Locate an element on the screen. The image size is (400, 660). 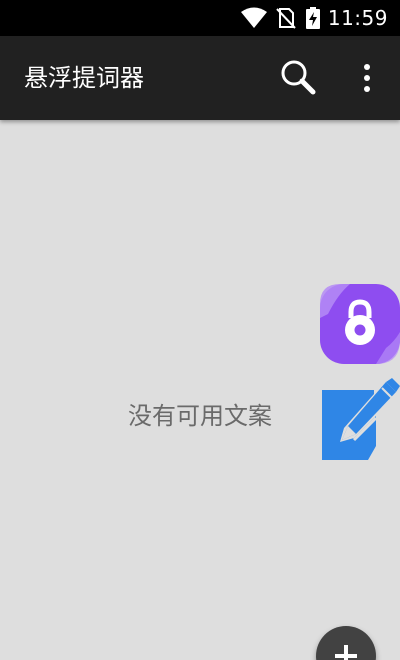
no-sim-icon is located at coordinates (286, 20).